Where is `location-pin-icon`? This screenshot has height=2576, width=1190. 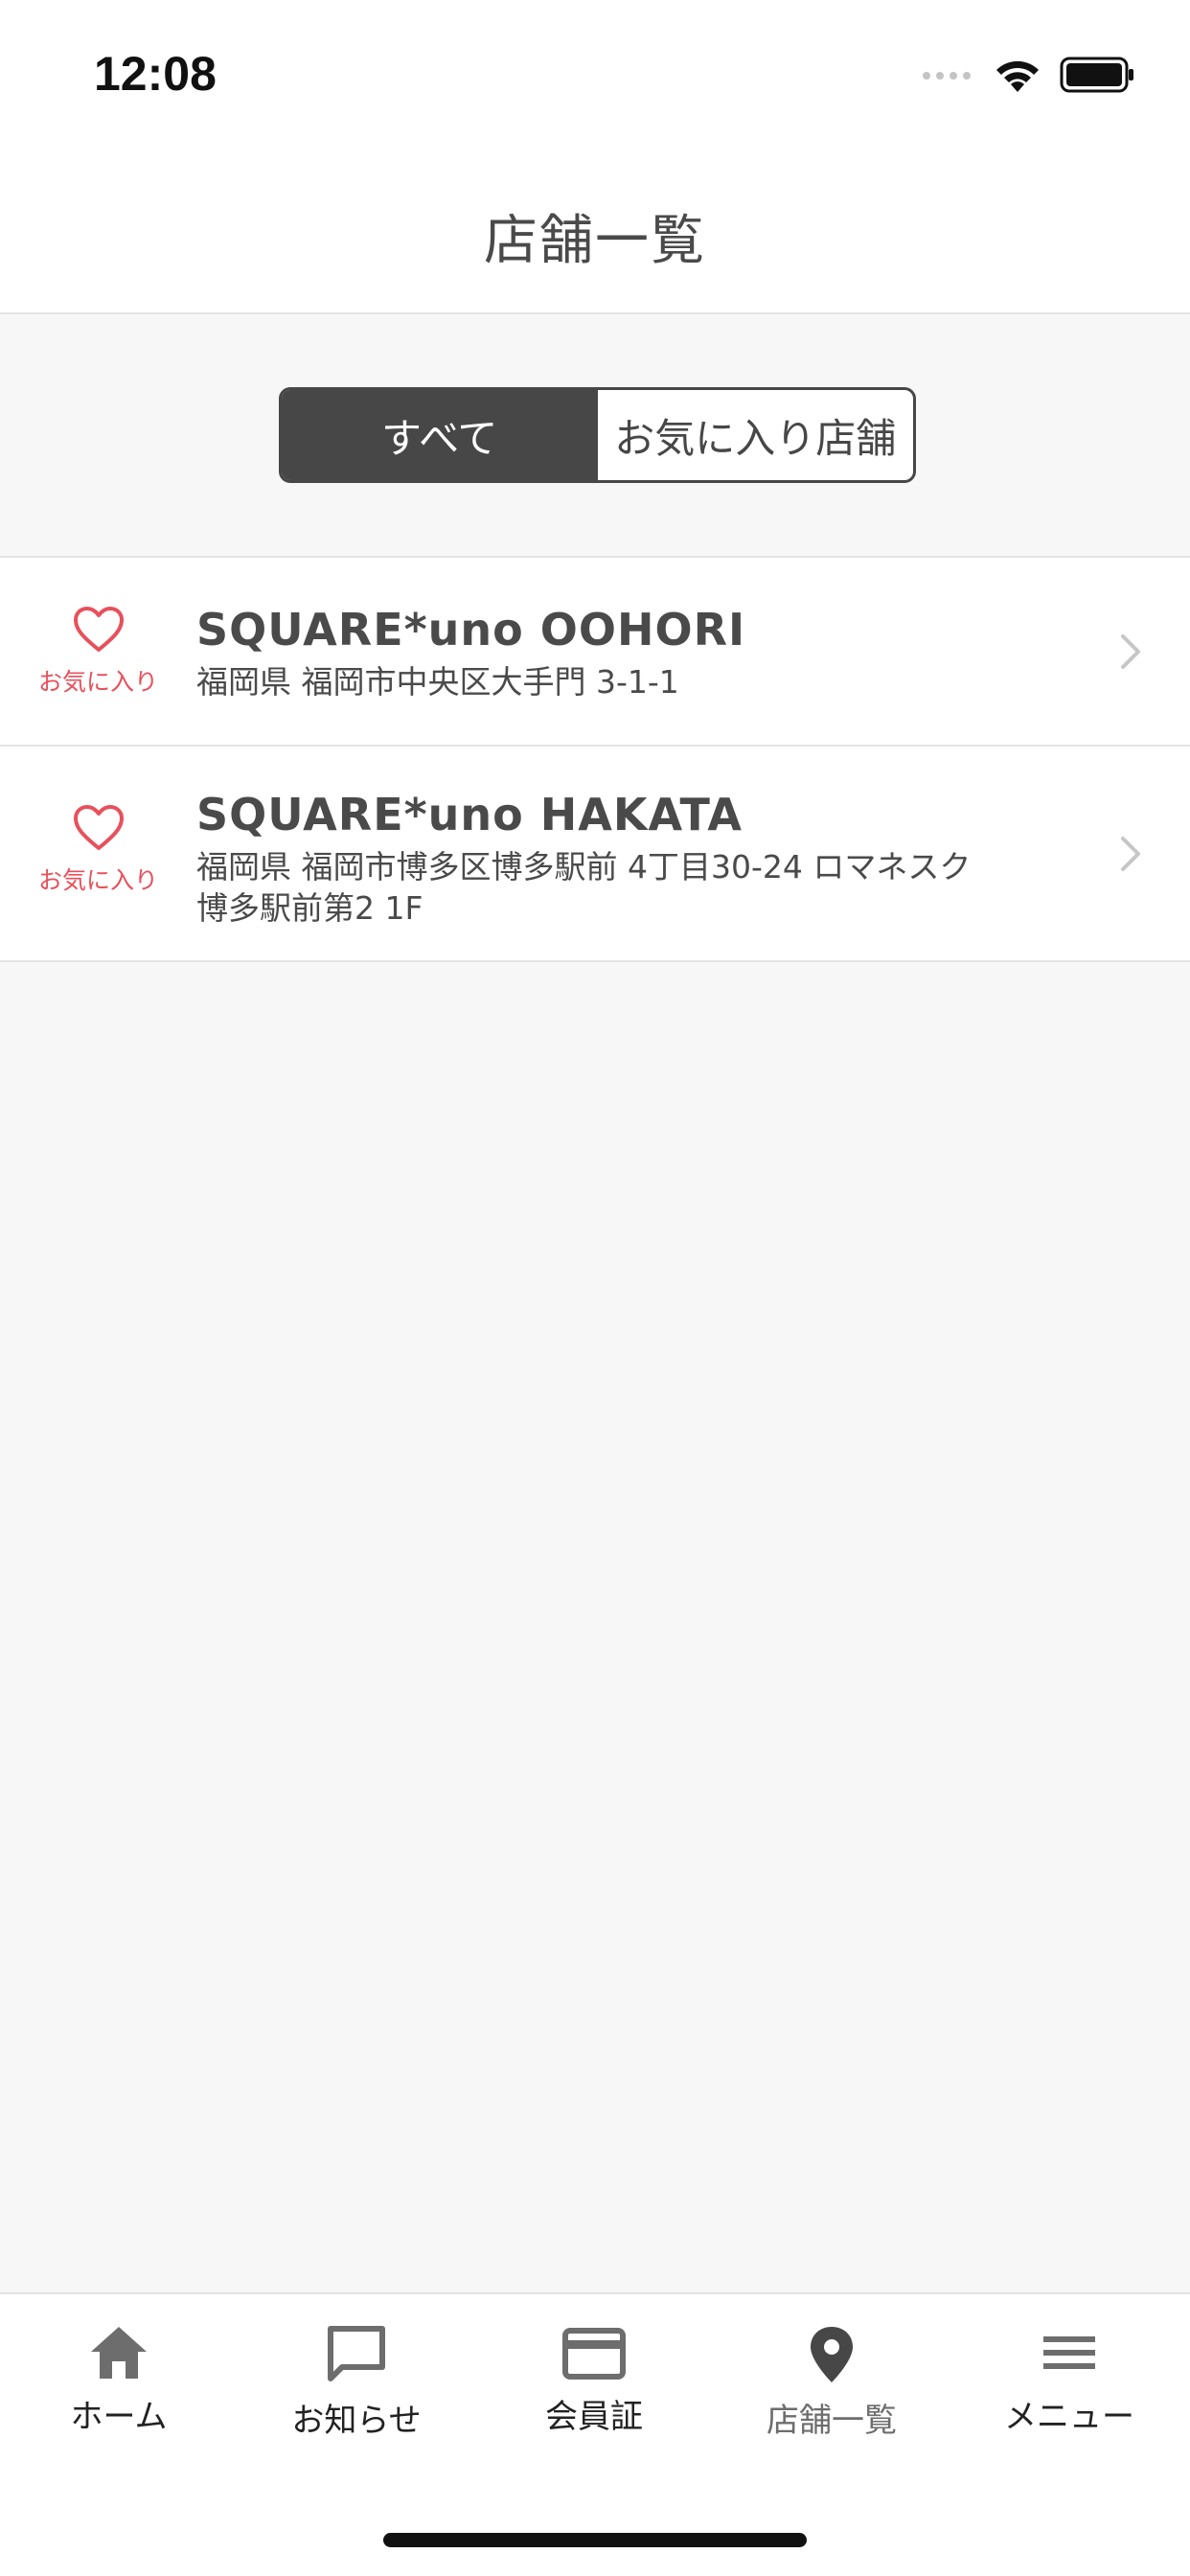 location-pin-icon is located at coordinates (832, 2354).